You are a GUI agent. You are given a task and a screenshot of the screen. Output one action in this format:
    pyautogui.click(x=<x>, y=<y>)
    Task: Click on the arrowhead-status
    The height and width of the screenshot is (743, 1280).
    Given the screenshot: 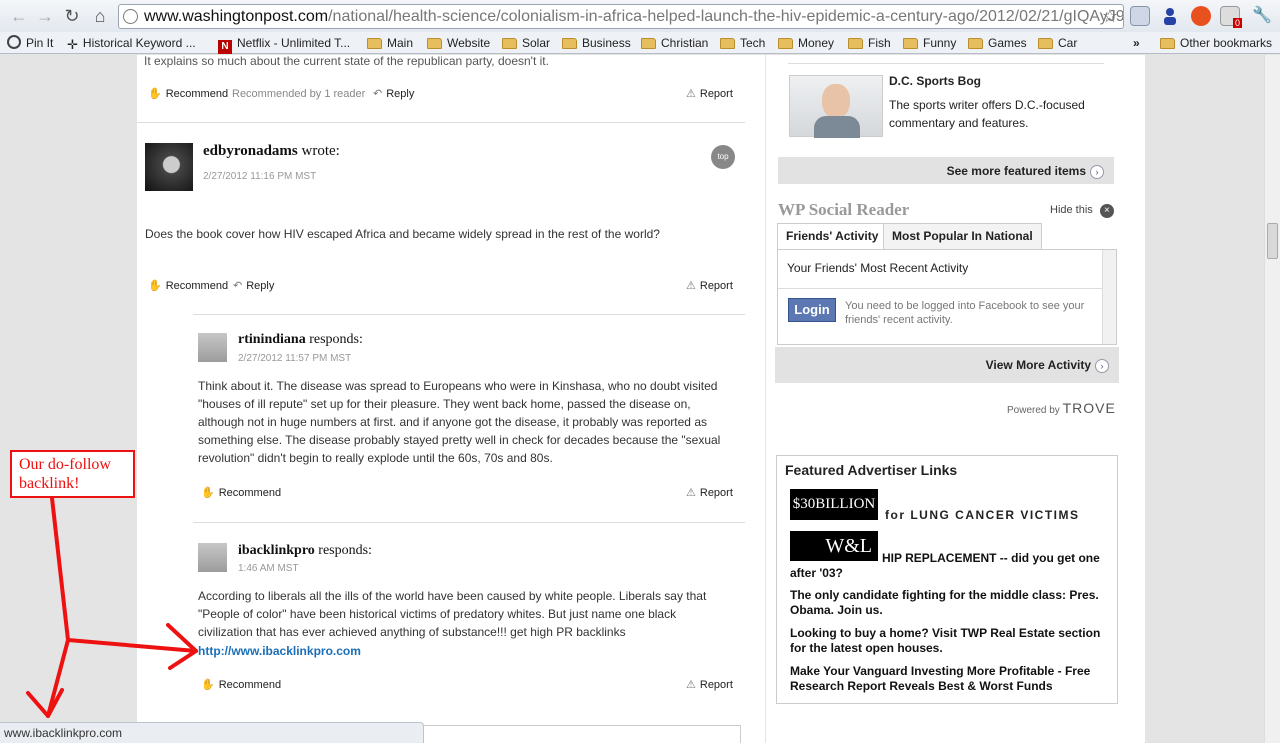 What is the action you would take?
    pyautogui.click(x=45, y=703)
    